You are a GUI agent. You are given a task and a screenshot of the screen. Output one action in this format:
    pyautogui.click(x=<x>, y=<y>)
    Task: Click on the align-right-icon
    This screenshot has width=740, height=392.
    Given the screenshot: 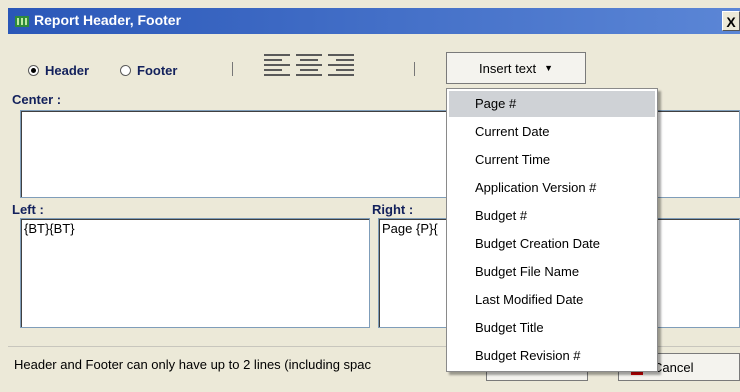 What is the action you would take?
    pyautogui.click(x=341, y=68)
    